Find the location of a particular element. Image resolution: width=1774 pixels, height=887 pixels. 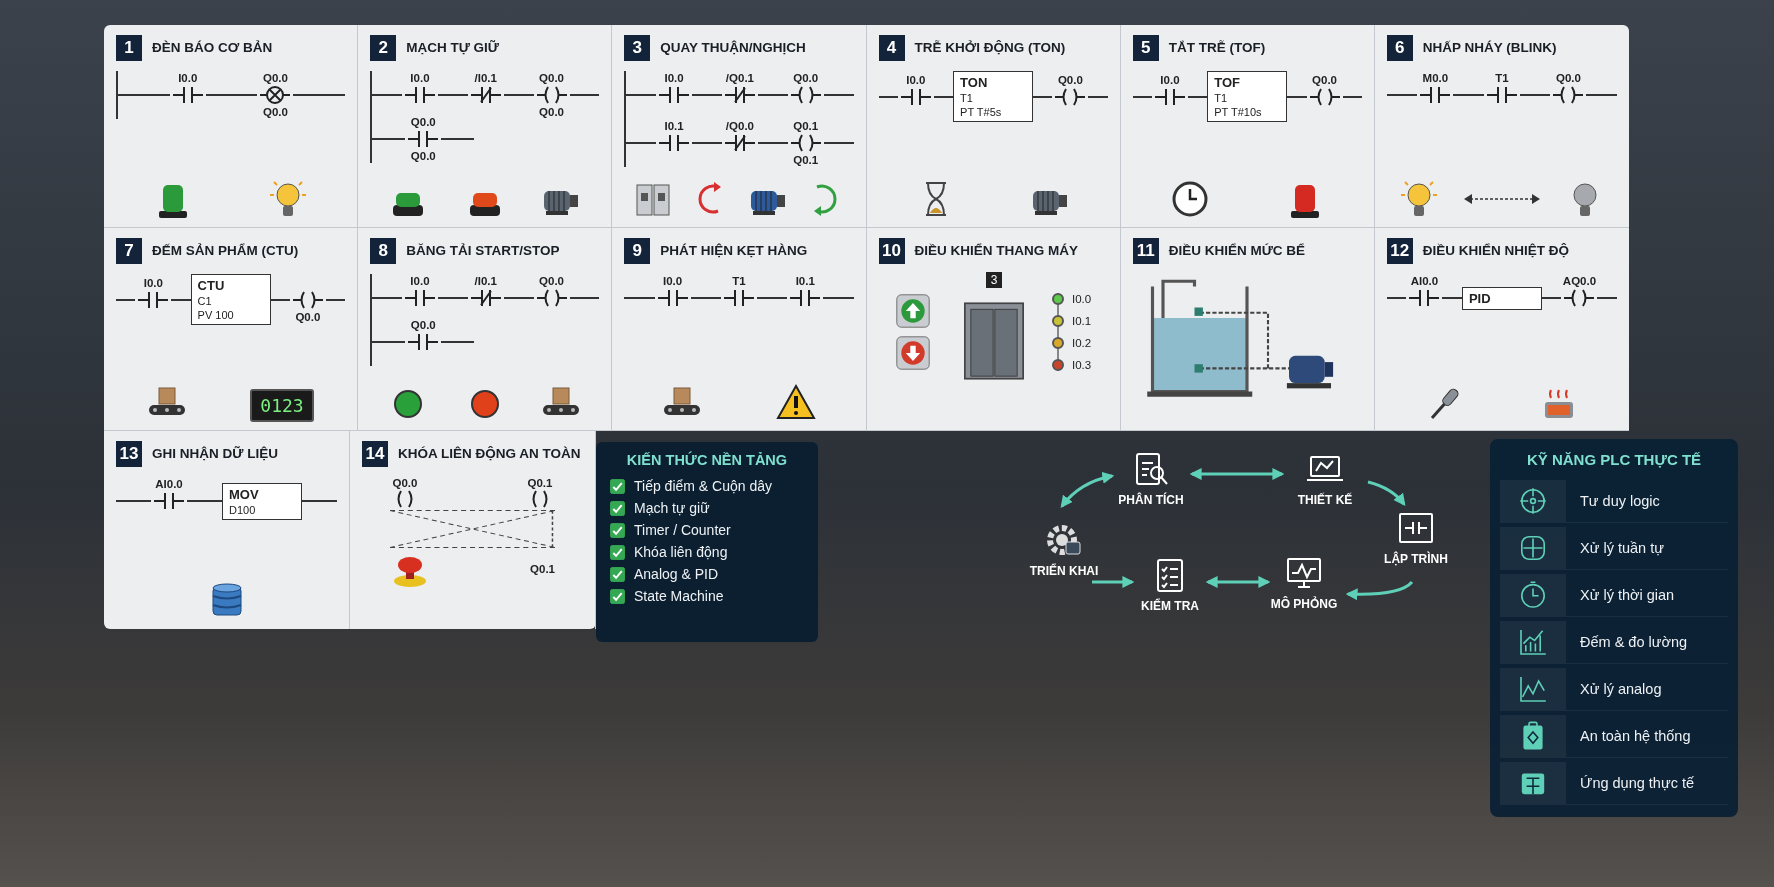

sensor-label: I0.2 is located at coordinates (1081, 342).